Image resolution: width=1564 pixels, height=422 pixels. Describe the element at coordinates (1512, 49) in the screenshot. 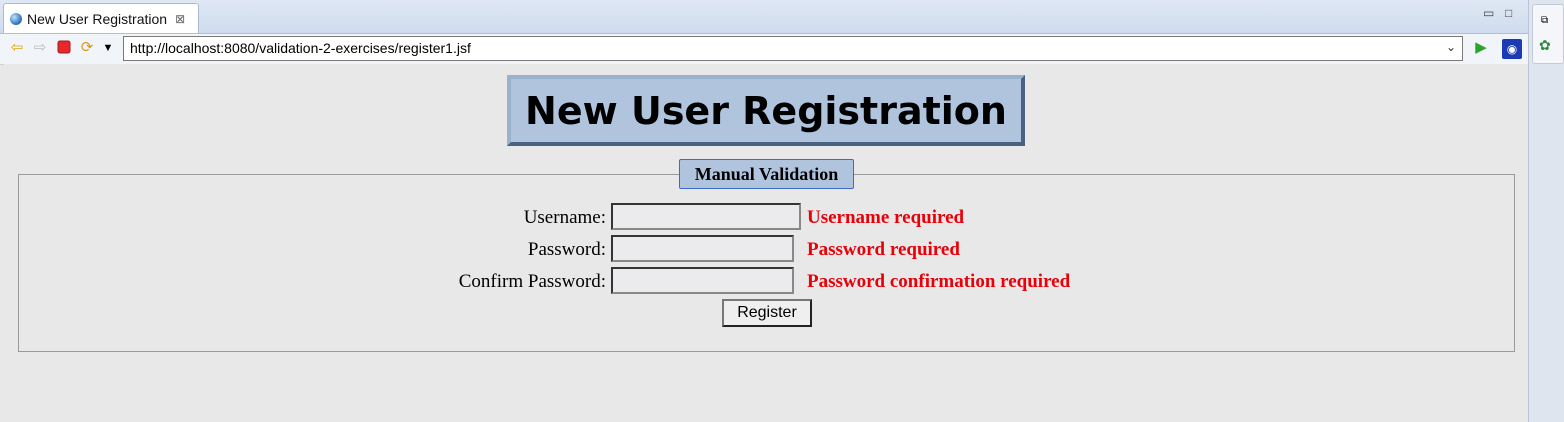

I see `open-external-icon: ◉` at that location.